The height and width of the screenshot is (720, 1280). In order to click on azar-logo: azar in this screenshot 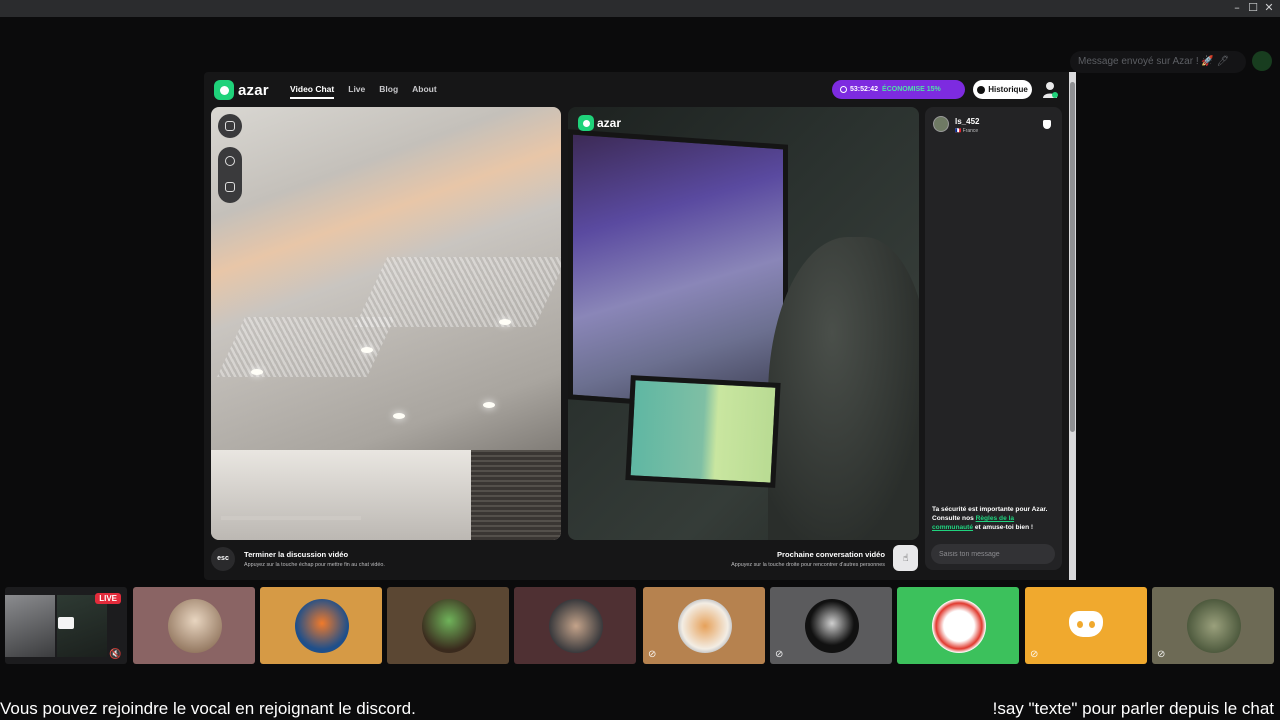, I will do `click(241, 90)`.